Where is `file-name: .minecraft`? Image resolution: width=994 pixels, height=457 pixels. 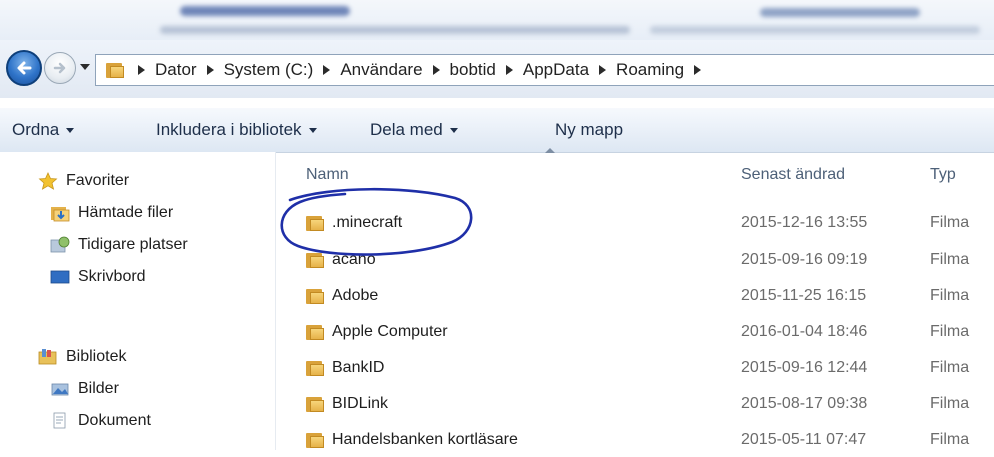 file-name: .minecraft is located at coordinates (367, 222).